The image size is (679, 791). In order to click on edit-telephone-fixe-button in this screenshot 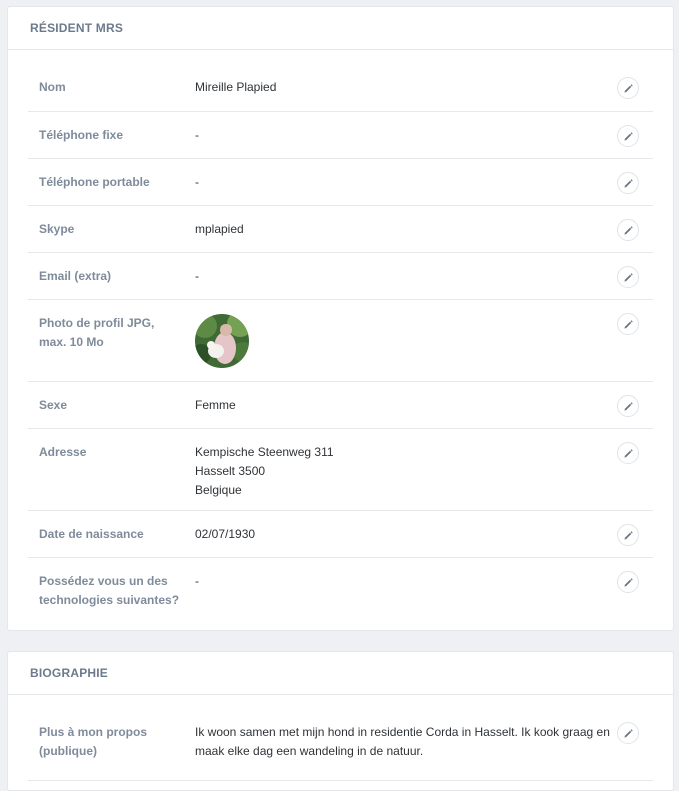, I will do `click(628, 136)`.